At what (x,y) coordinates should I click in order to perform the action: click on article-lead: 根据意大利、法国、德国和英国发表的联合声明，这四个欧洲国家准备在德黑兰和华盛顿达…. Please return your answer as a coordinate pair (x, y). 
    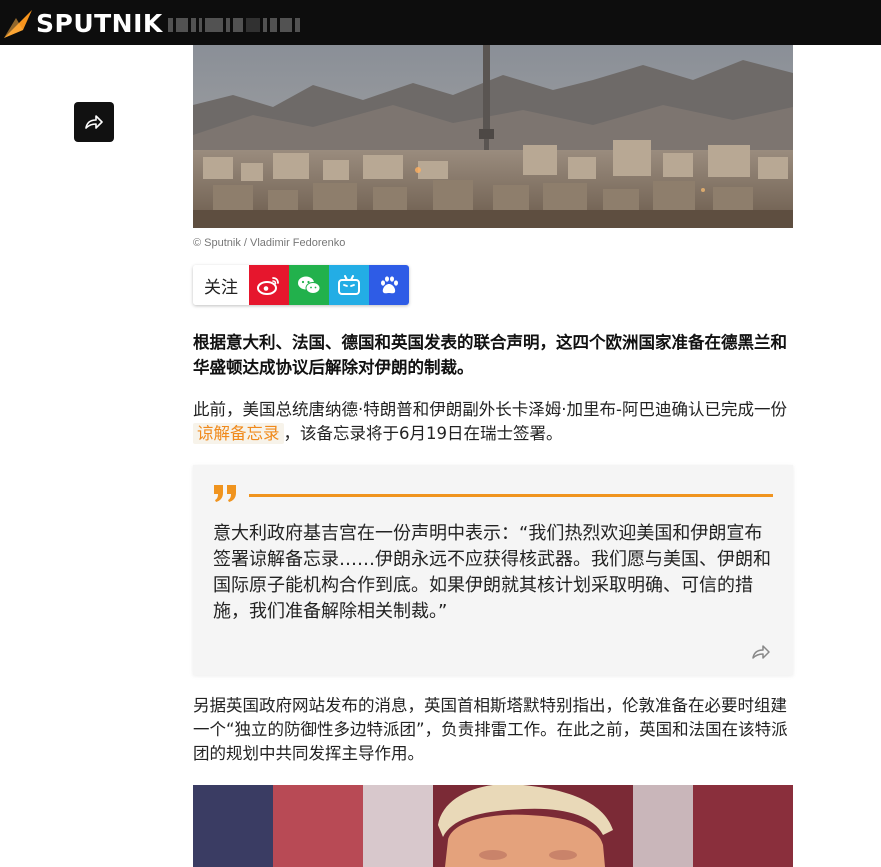
    Looking at the image, I should click on (490, 355).